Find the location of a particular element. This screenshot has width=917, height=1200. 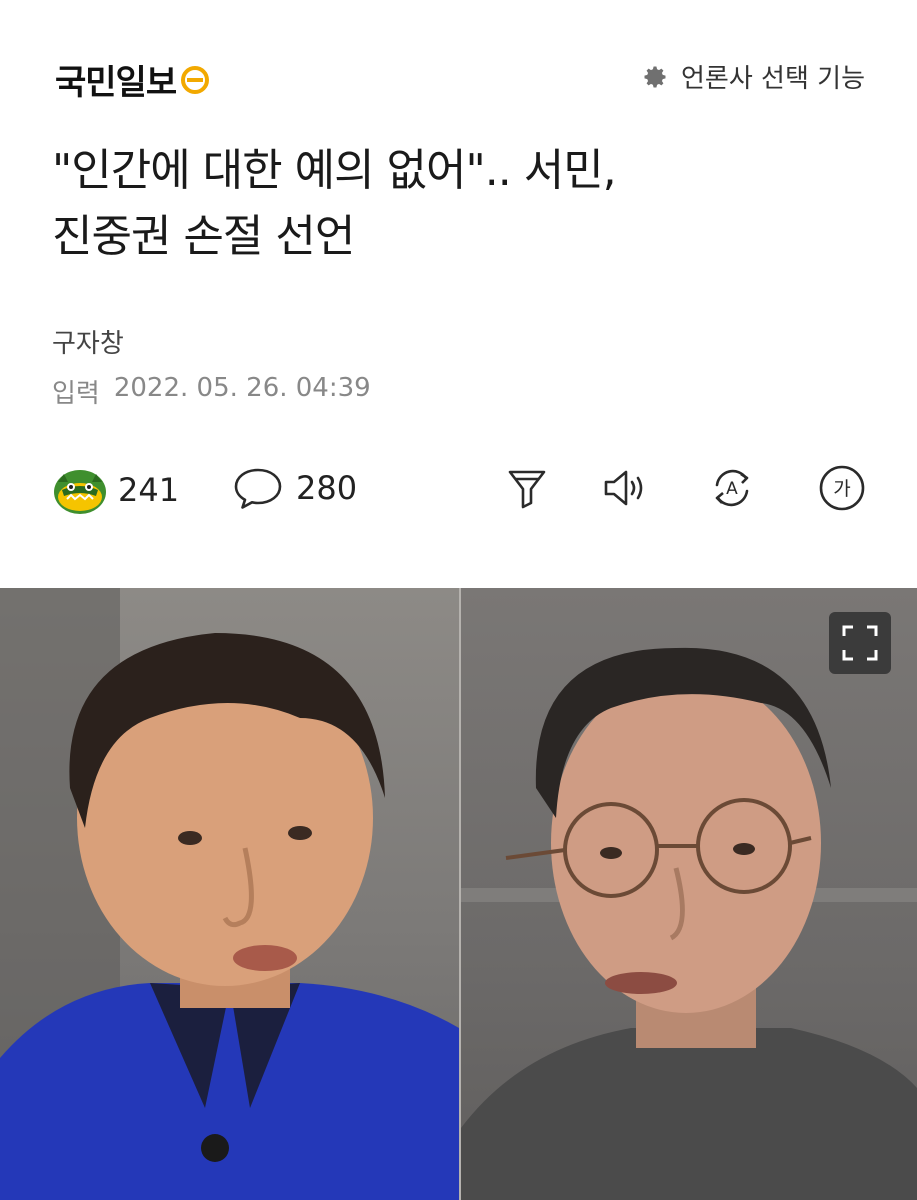

comment-button: 280 is located at coordinates (294, 488).